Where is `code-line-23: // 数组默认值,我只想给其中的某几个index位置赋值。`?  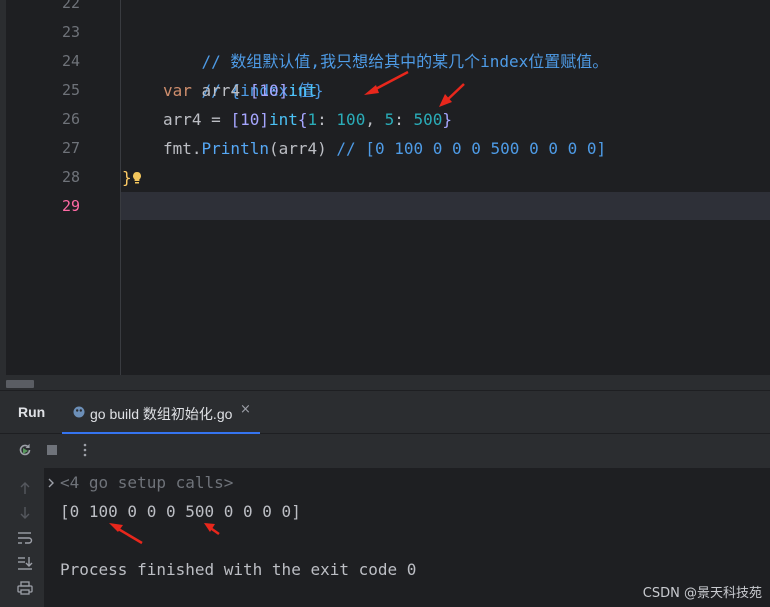 code-line-23: // 数组默认值,我只想给其中的某几个index位置赋值。 is located at coordinates (386, 44).